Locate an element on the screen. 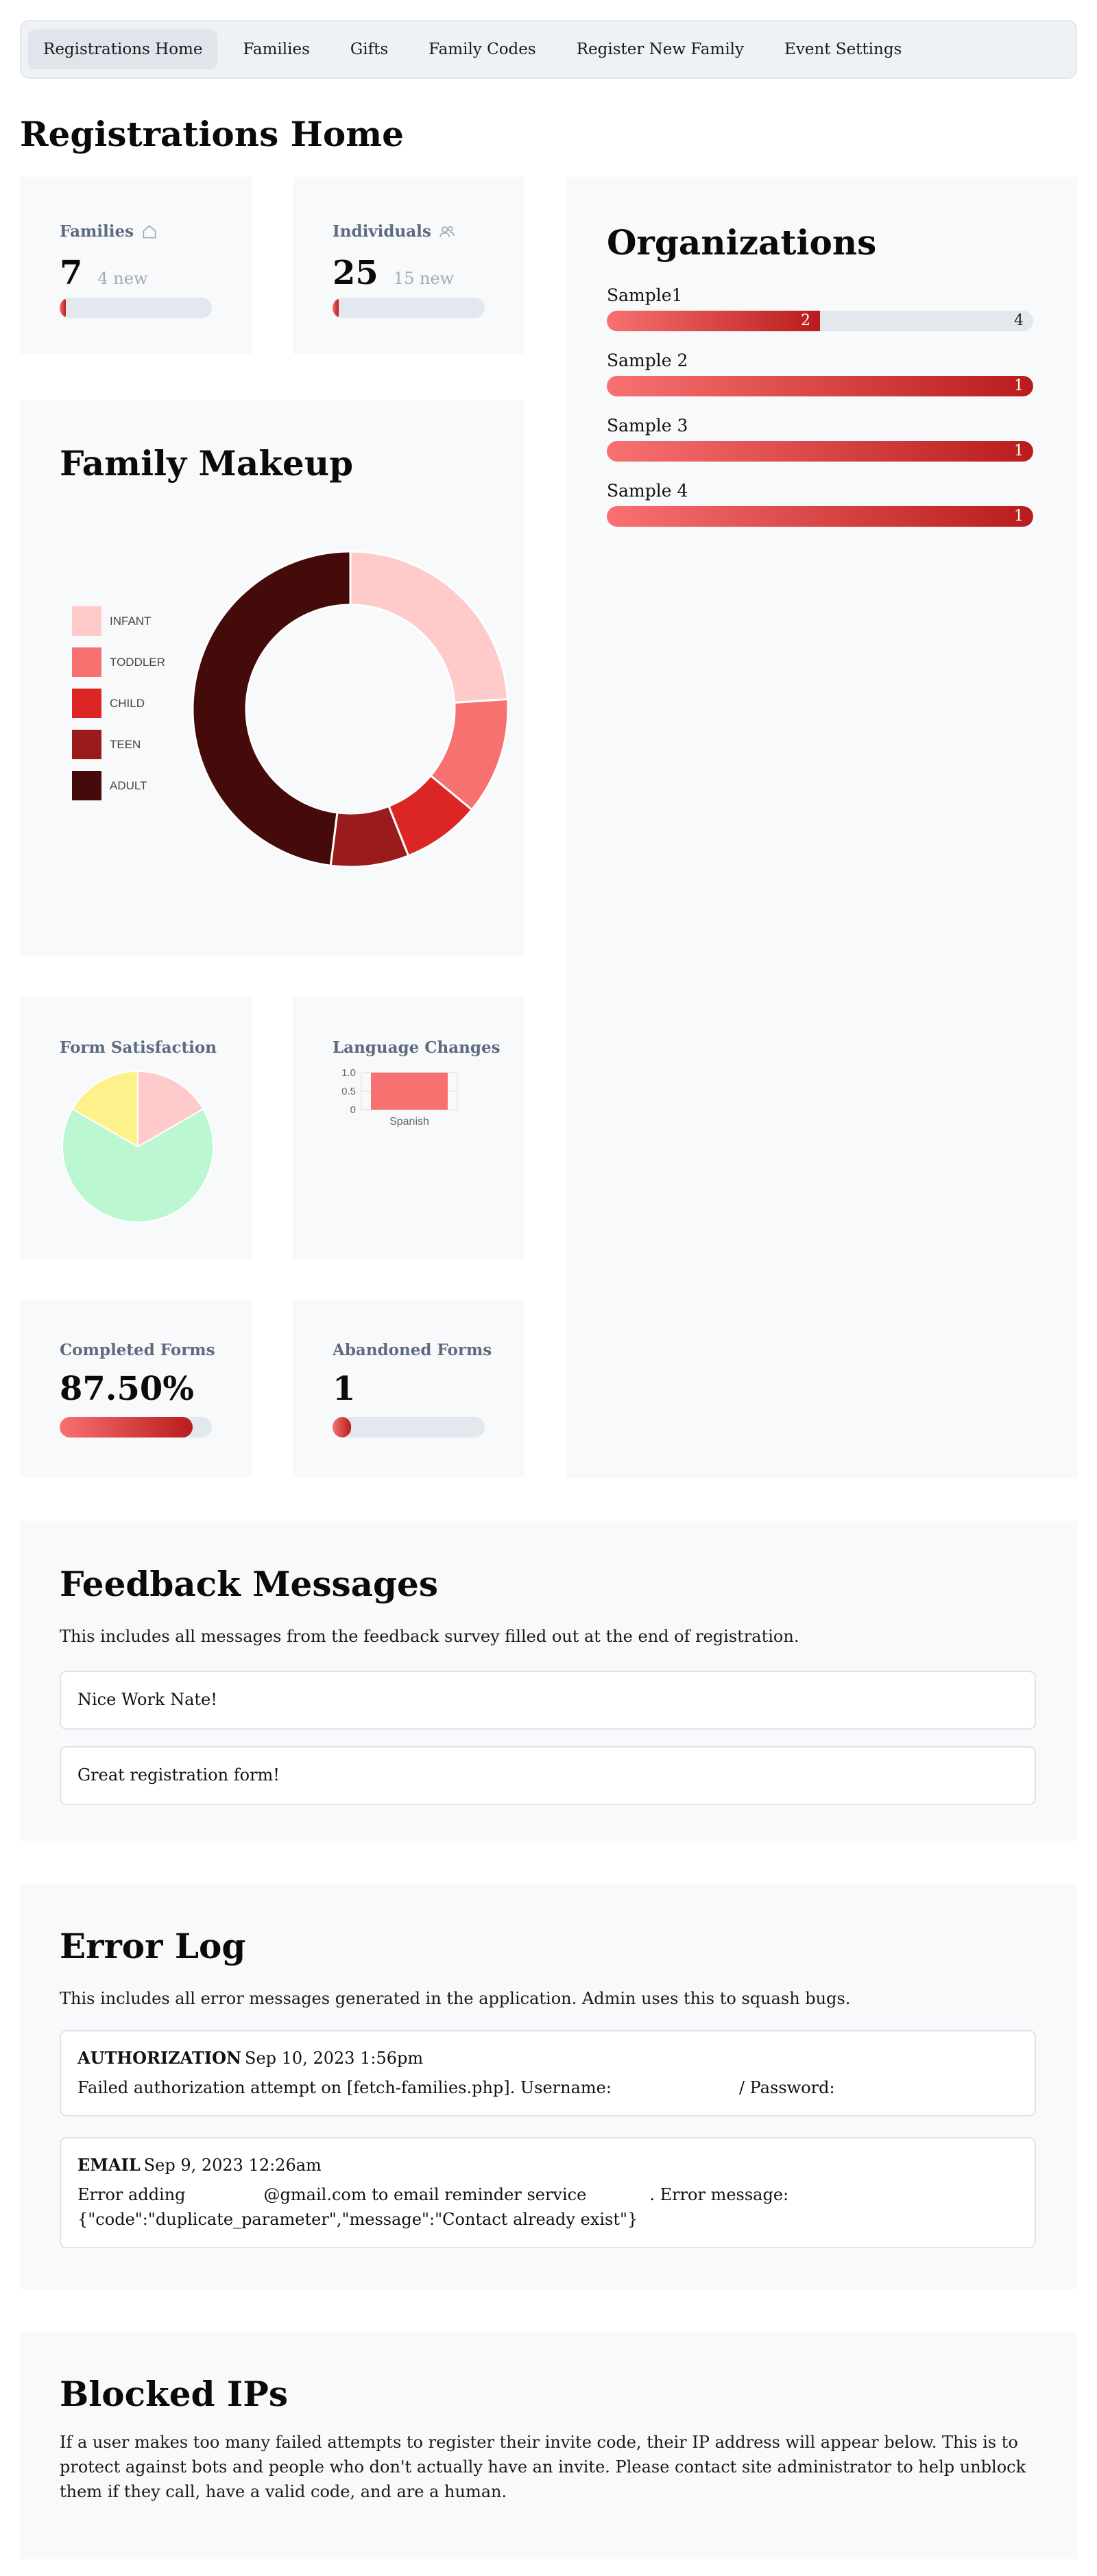  feedback-title: Feedback Messages is located at coordinates (249, 1584).